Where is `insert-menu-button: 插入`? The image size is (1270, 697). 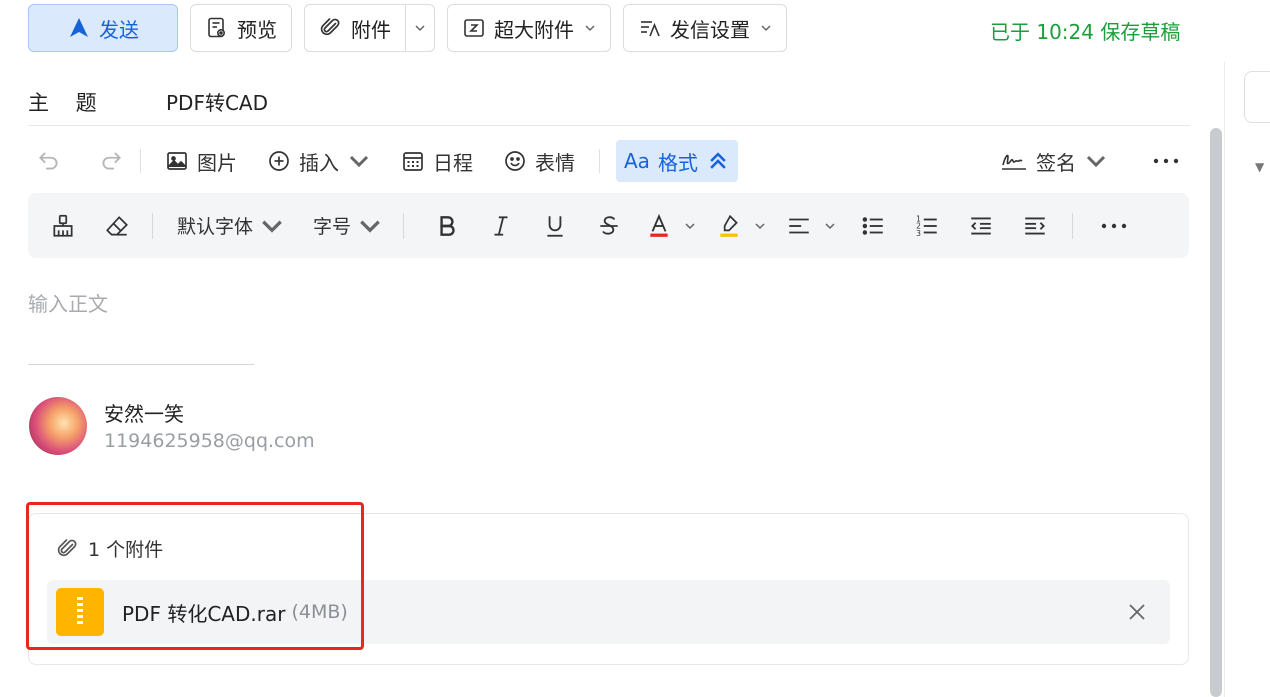 insert-menu-button: 插入 is located at coordinates (319, 161).